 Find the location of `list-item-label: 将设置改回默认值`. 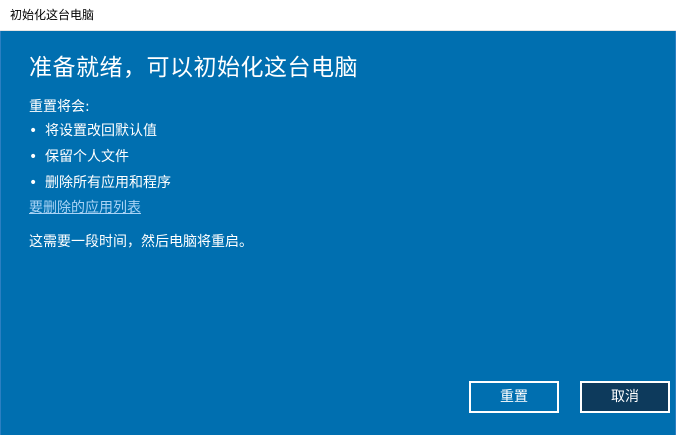

list-item-label: 将设置改回默认值 is located at coordinates (101, 131).